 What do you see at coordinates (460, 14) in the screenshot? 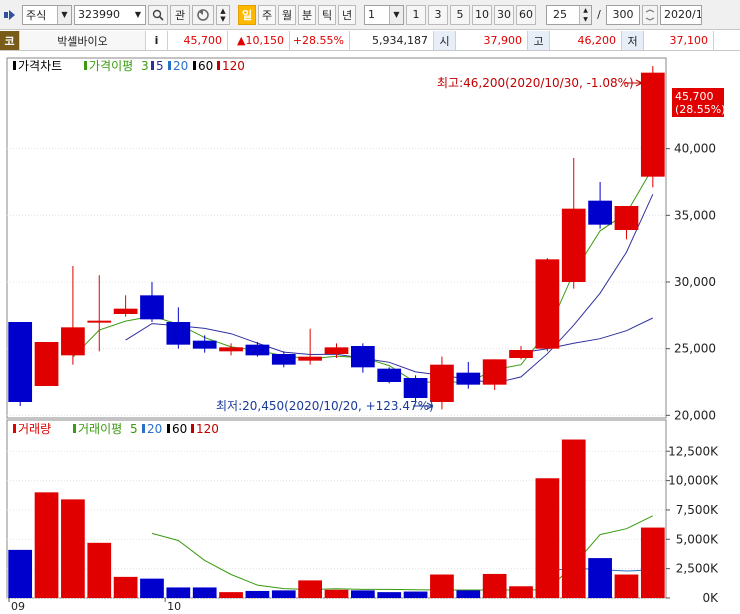
I see `interval-button-5: 5` at bounding box center [460, 14].